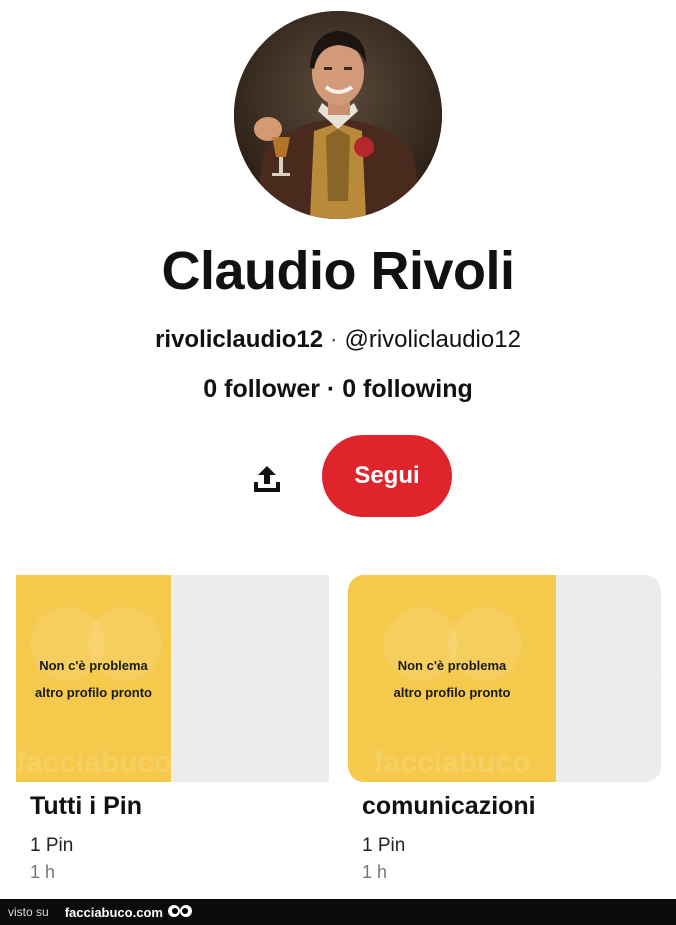 The image size is (676, 925). I want to click on profile-avatar, so click(338, 115).